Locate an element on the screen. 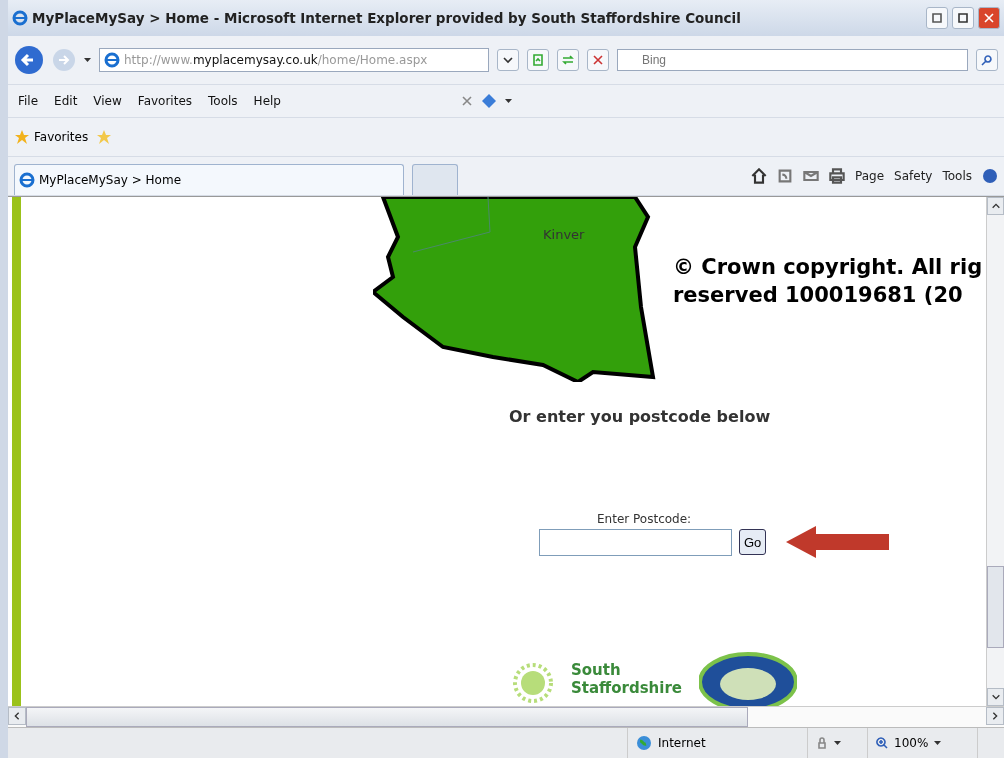 The height and width of the screenshot is (758, 1004). map-label: Kinver is located at coordinates (564, 234).